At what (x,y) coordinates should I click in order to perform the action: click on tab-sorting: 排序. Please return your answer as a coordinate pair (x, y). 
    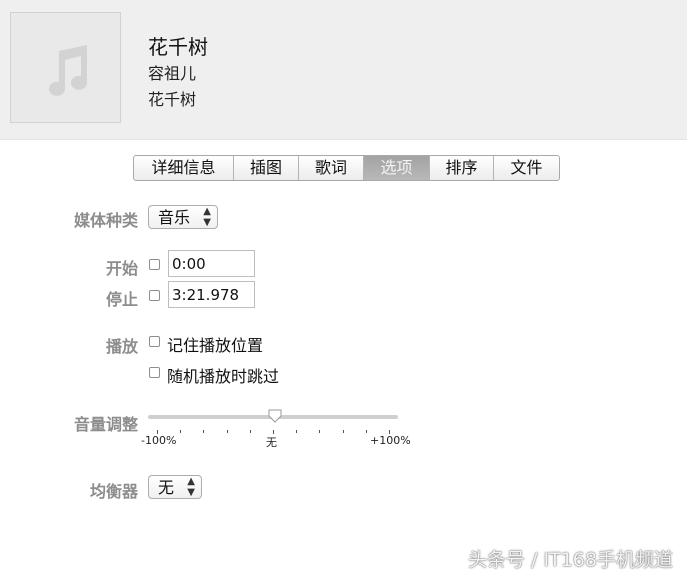
    Looking at the image, I should click on (462, 168).